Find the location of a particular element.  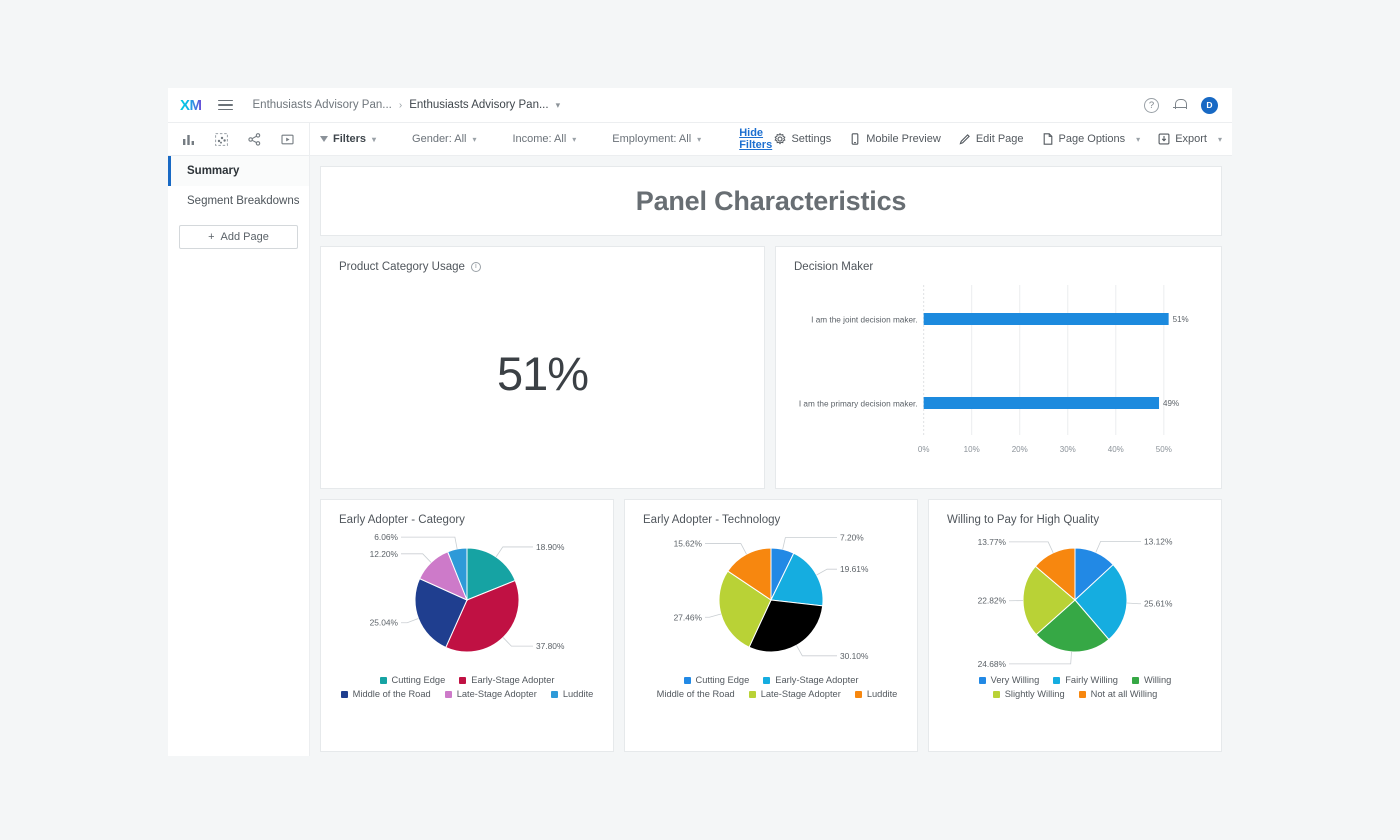

help-icon: ? is located at coordinates (1151, 105).